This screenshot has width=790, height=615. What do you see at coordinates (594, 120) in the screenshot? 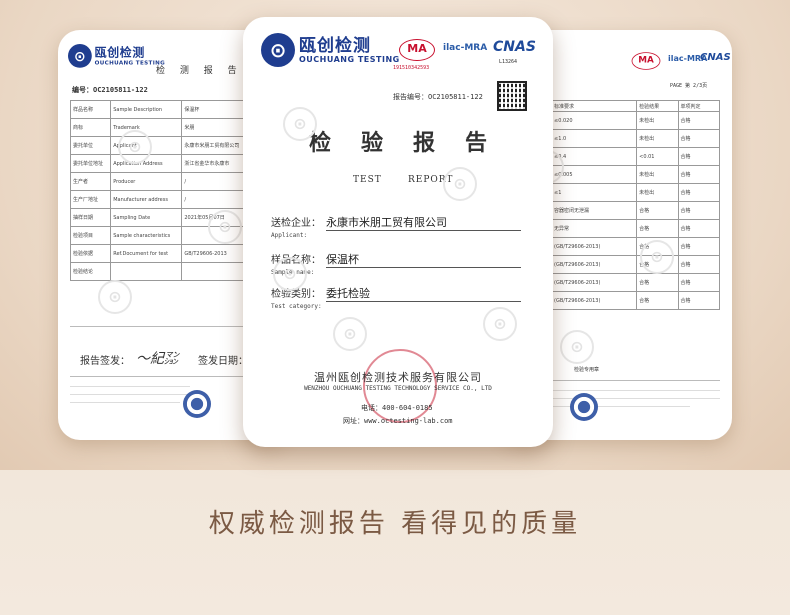
I see `table-cell: ≤0.020` at bounding box center [594, 120].